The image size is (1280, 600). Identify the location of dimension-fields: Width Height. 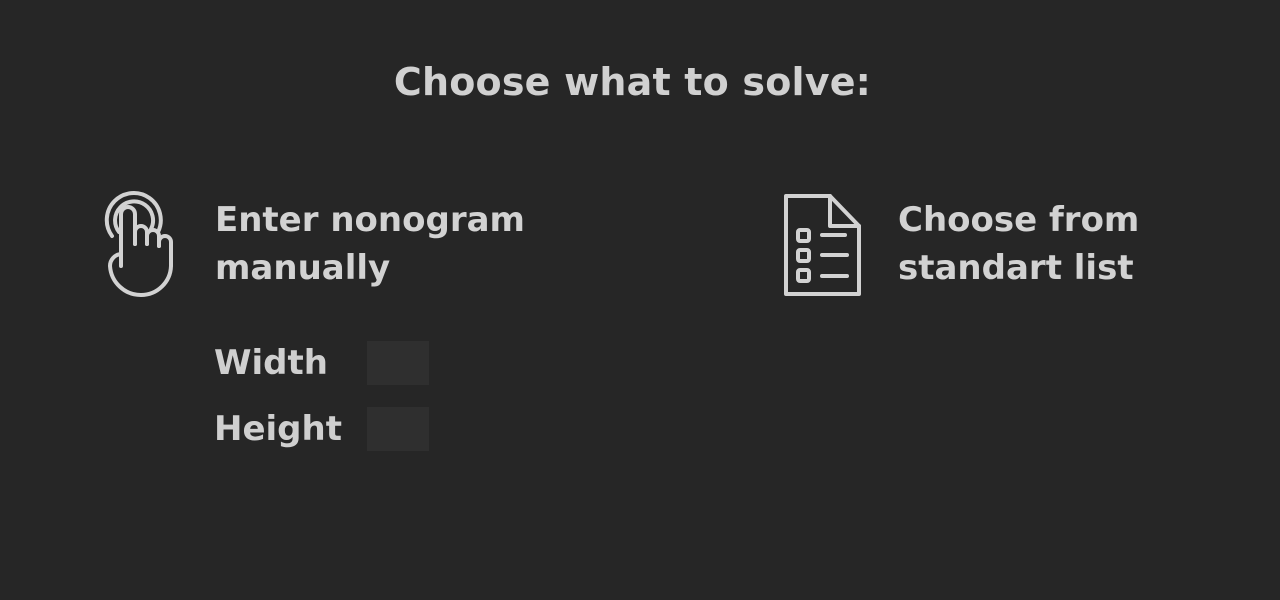
(321, 406).